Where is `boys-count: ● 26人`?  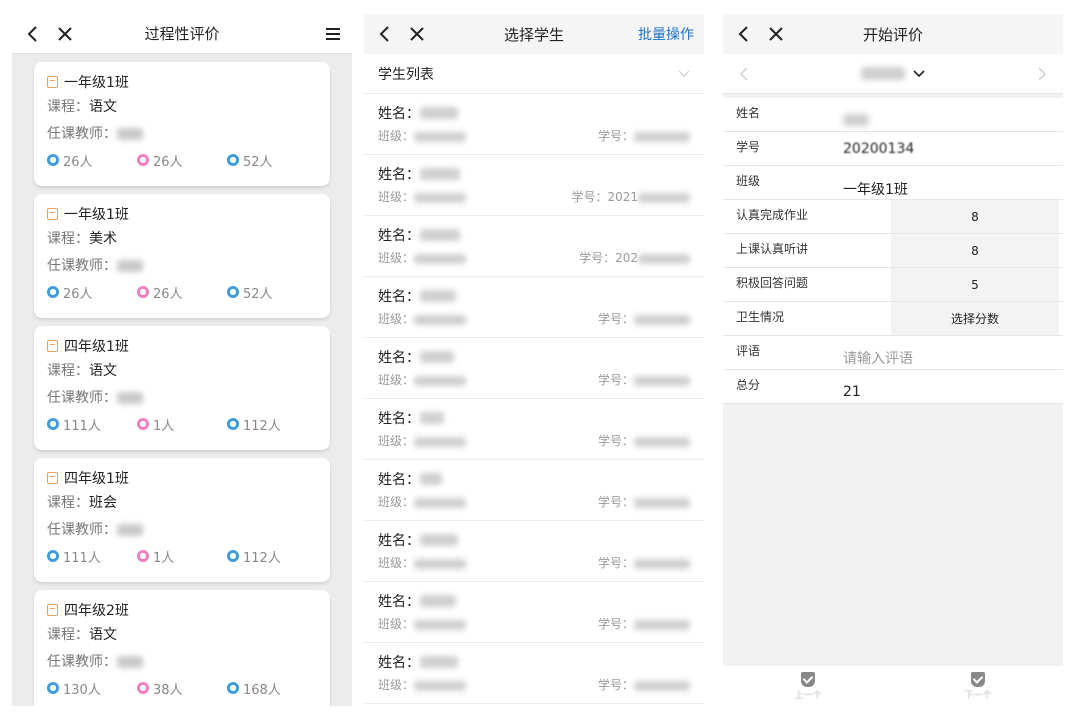
boys-count: ● 26人 is located at coordinates (92, 292).